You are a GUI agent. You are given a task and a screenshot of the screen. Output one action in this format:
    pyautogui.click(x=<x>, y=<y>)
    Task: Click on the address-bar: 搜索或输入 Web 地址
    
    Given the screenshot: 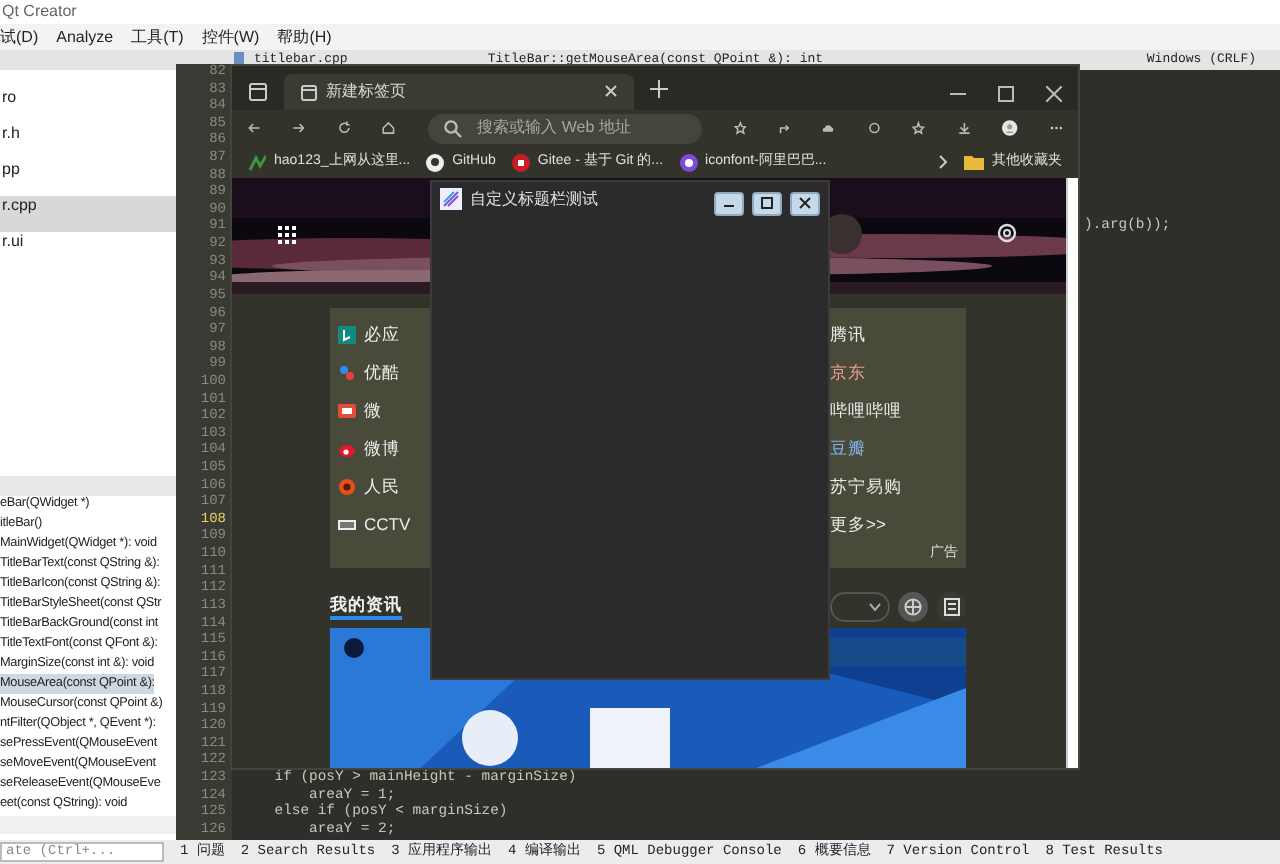 What is the action you would take?
    pyautogui.click(x=564, y=128)
    